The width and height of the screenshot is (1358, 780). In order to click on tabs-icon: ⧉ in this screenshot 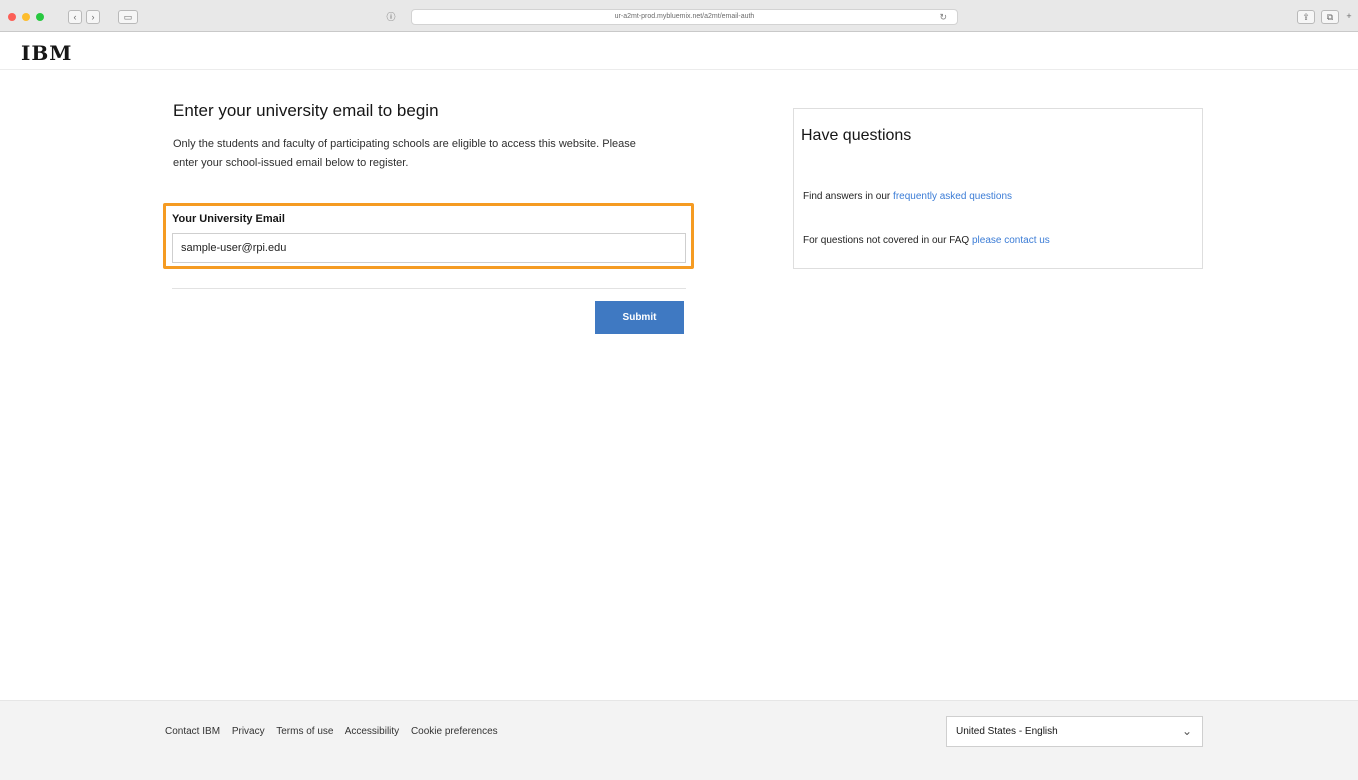, I will do `click(1330, 17)`.